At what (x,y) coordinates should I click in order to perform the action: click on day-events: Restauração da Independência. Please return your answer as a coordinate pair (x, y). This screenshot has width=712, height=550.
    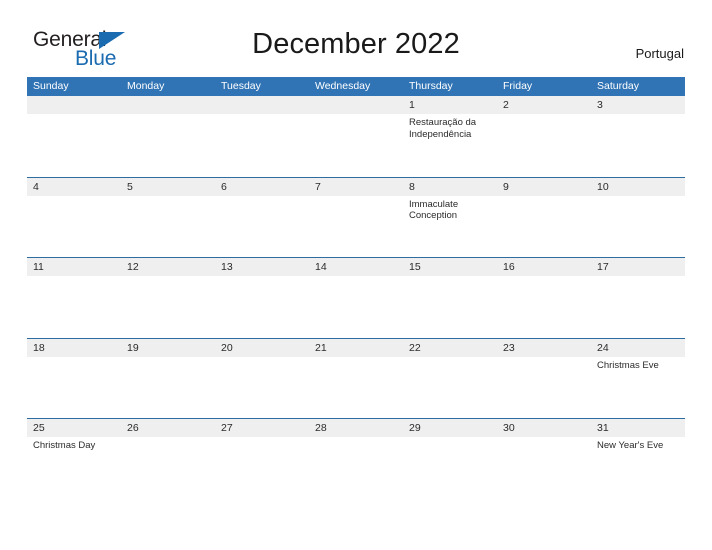
    Looking at the image, I should click on (453, 127).